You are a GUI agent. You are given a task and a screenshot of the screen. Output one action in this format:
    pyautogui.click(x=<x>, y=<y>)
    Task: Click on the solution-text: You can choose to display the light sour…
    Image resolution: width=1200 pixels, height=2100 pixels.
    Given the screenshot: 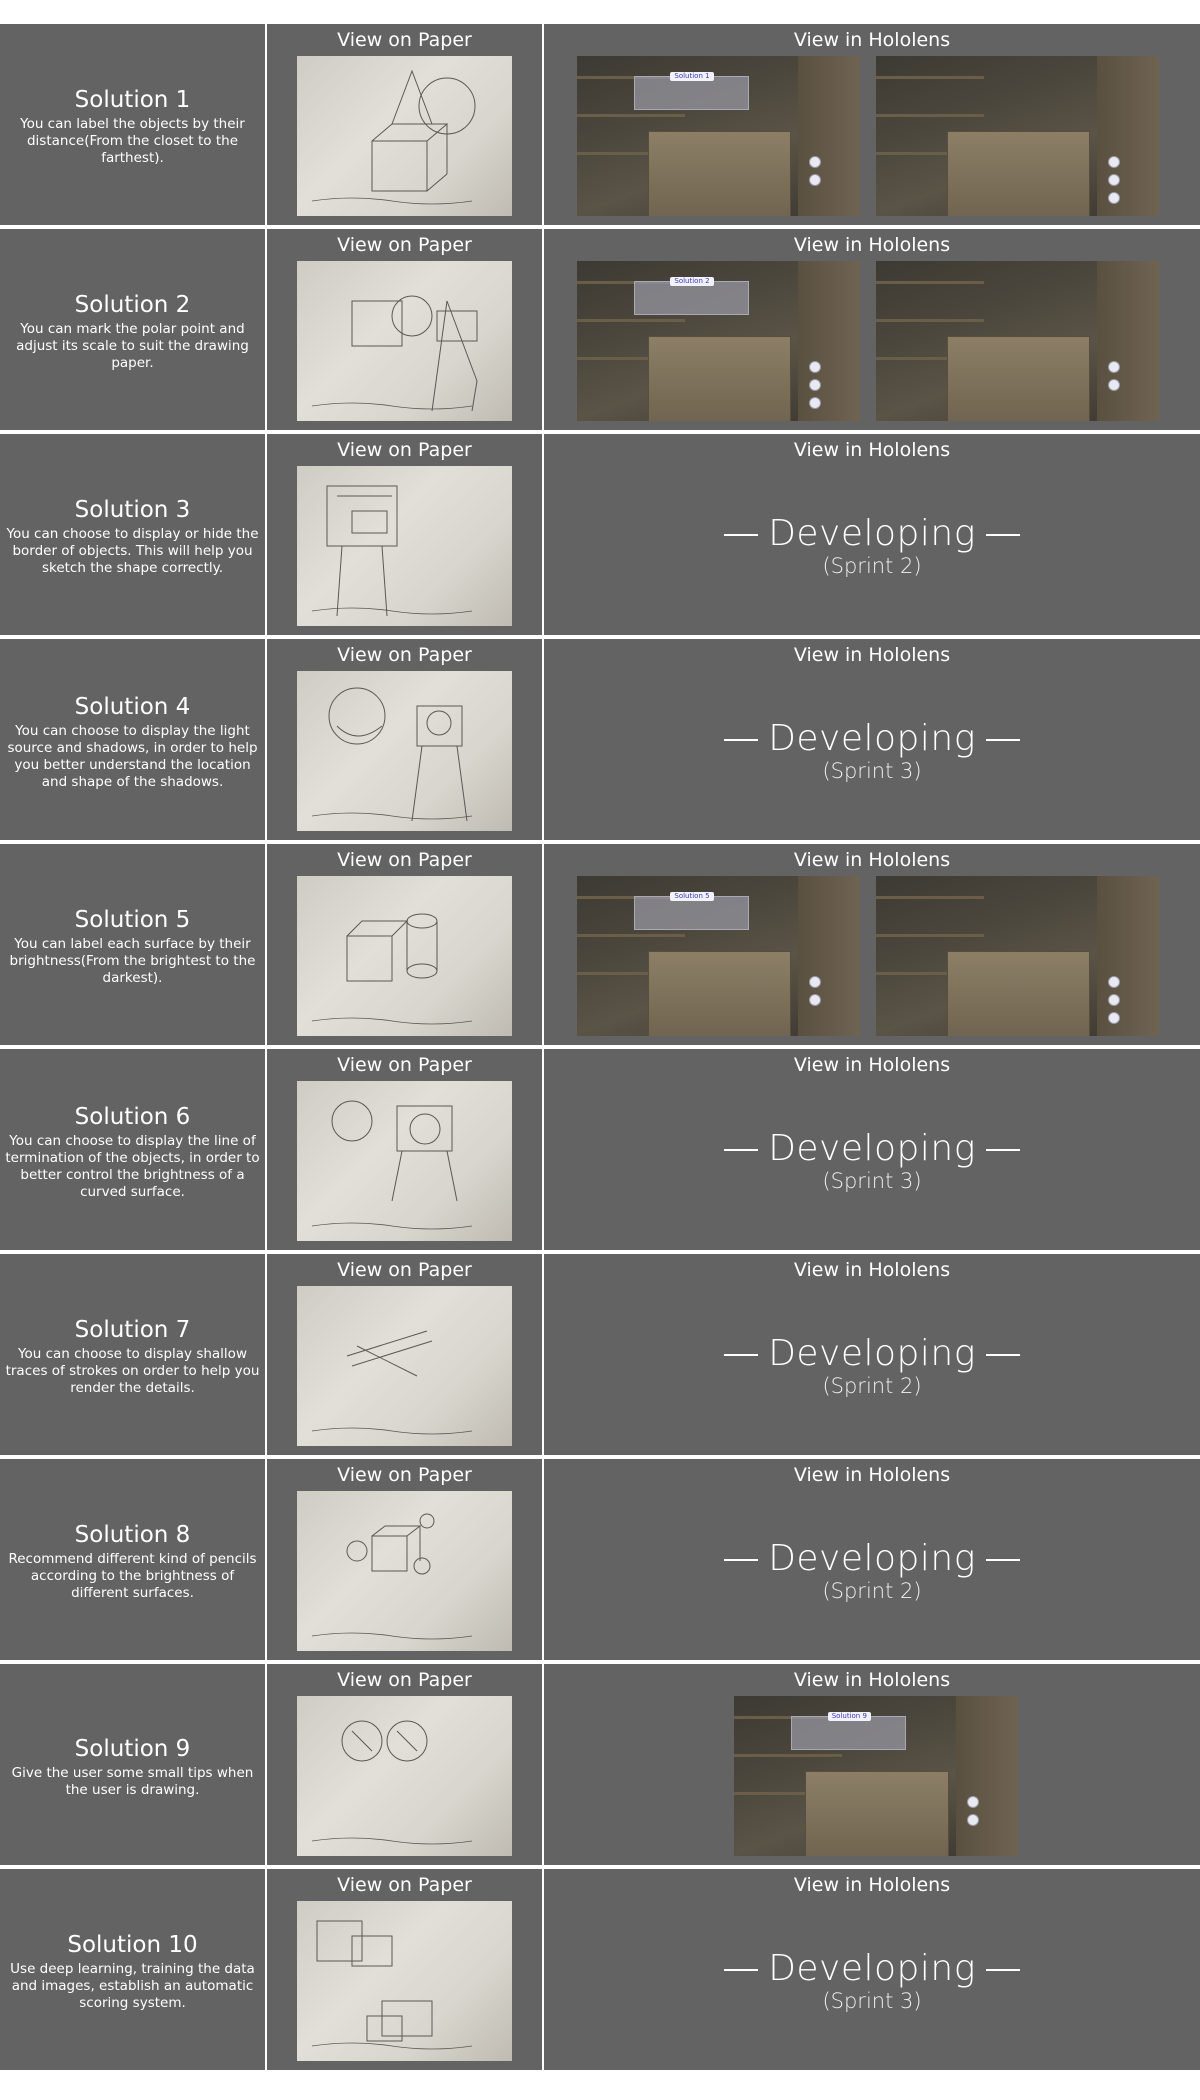 What is the action you would take?
    pyautogui.click(x=132, y=756)
    